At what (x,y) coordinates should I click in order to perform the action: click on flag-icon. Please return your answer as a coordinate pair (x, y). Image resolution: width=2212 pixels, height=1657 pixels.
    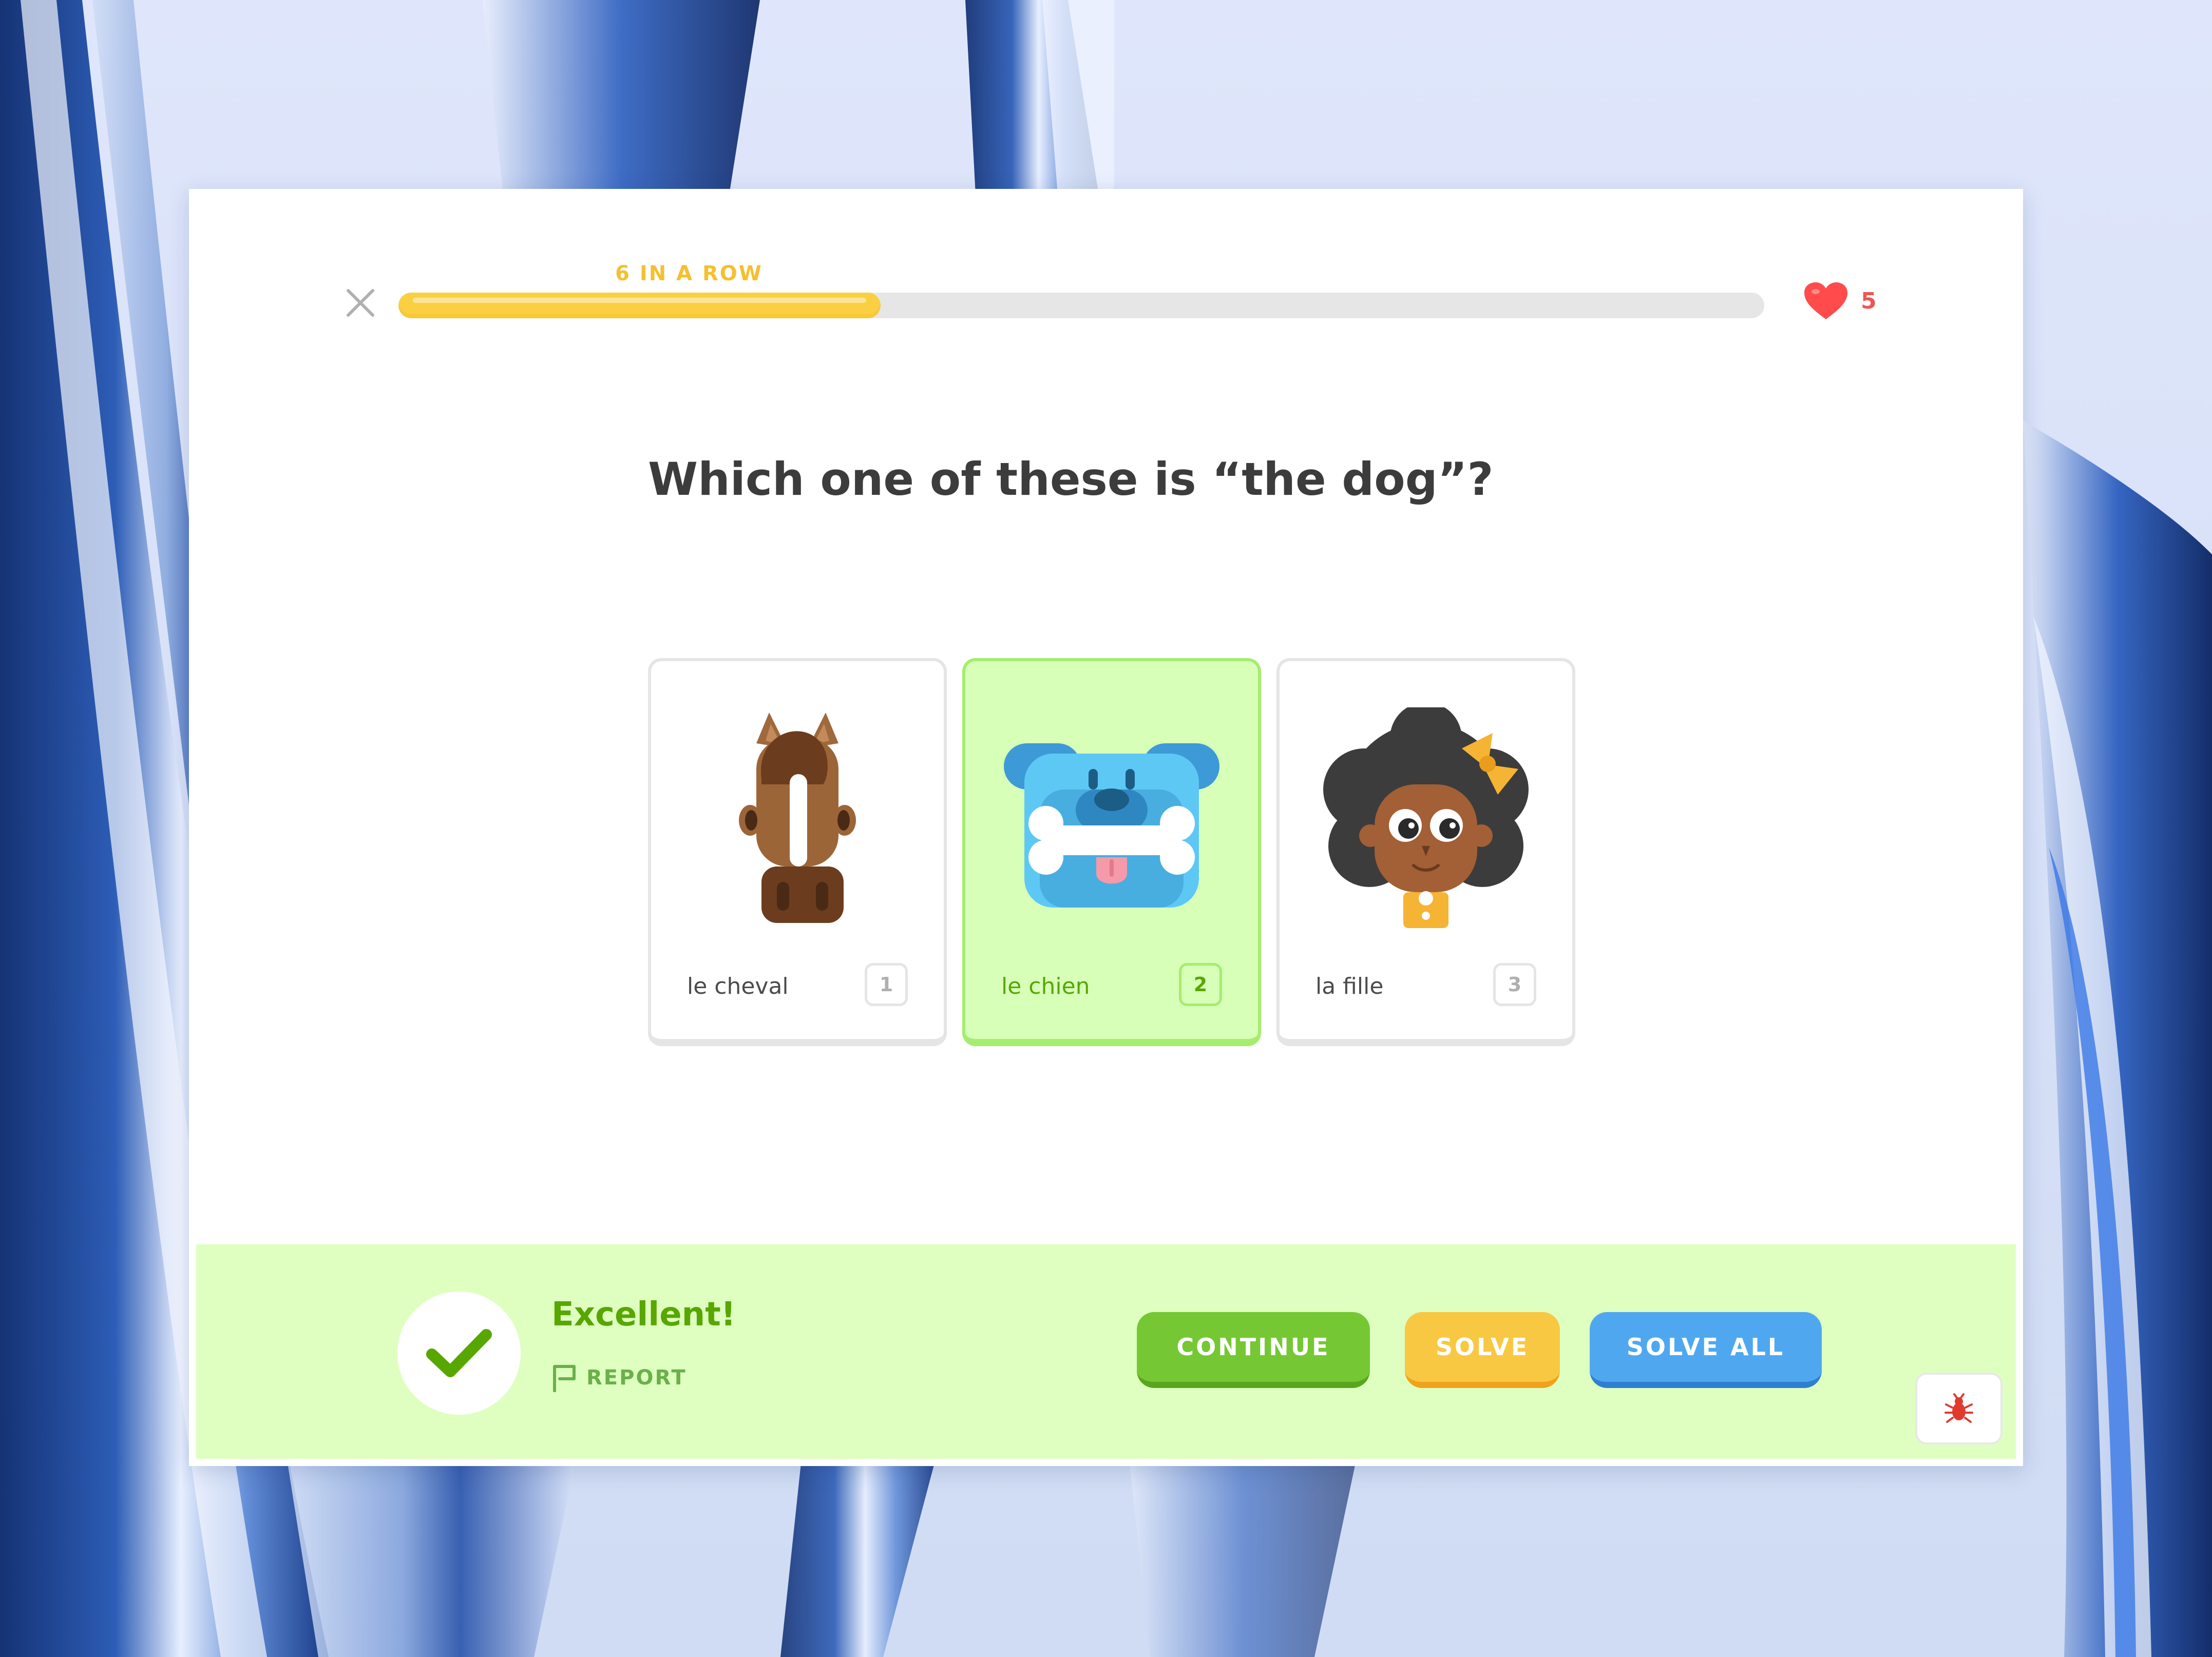
    Looking at the image, I should click on (564, 1379).